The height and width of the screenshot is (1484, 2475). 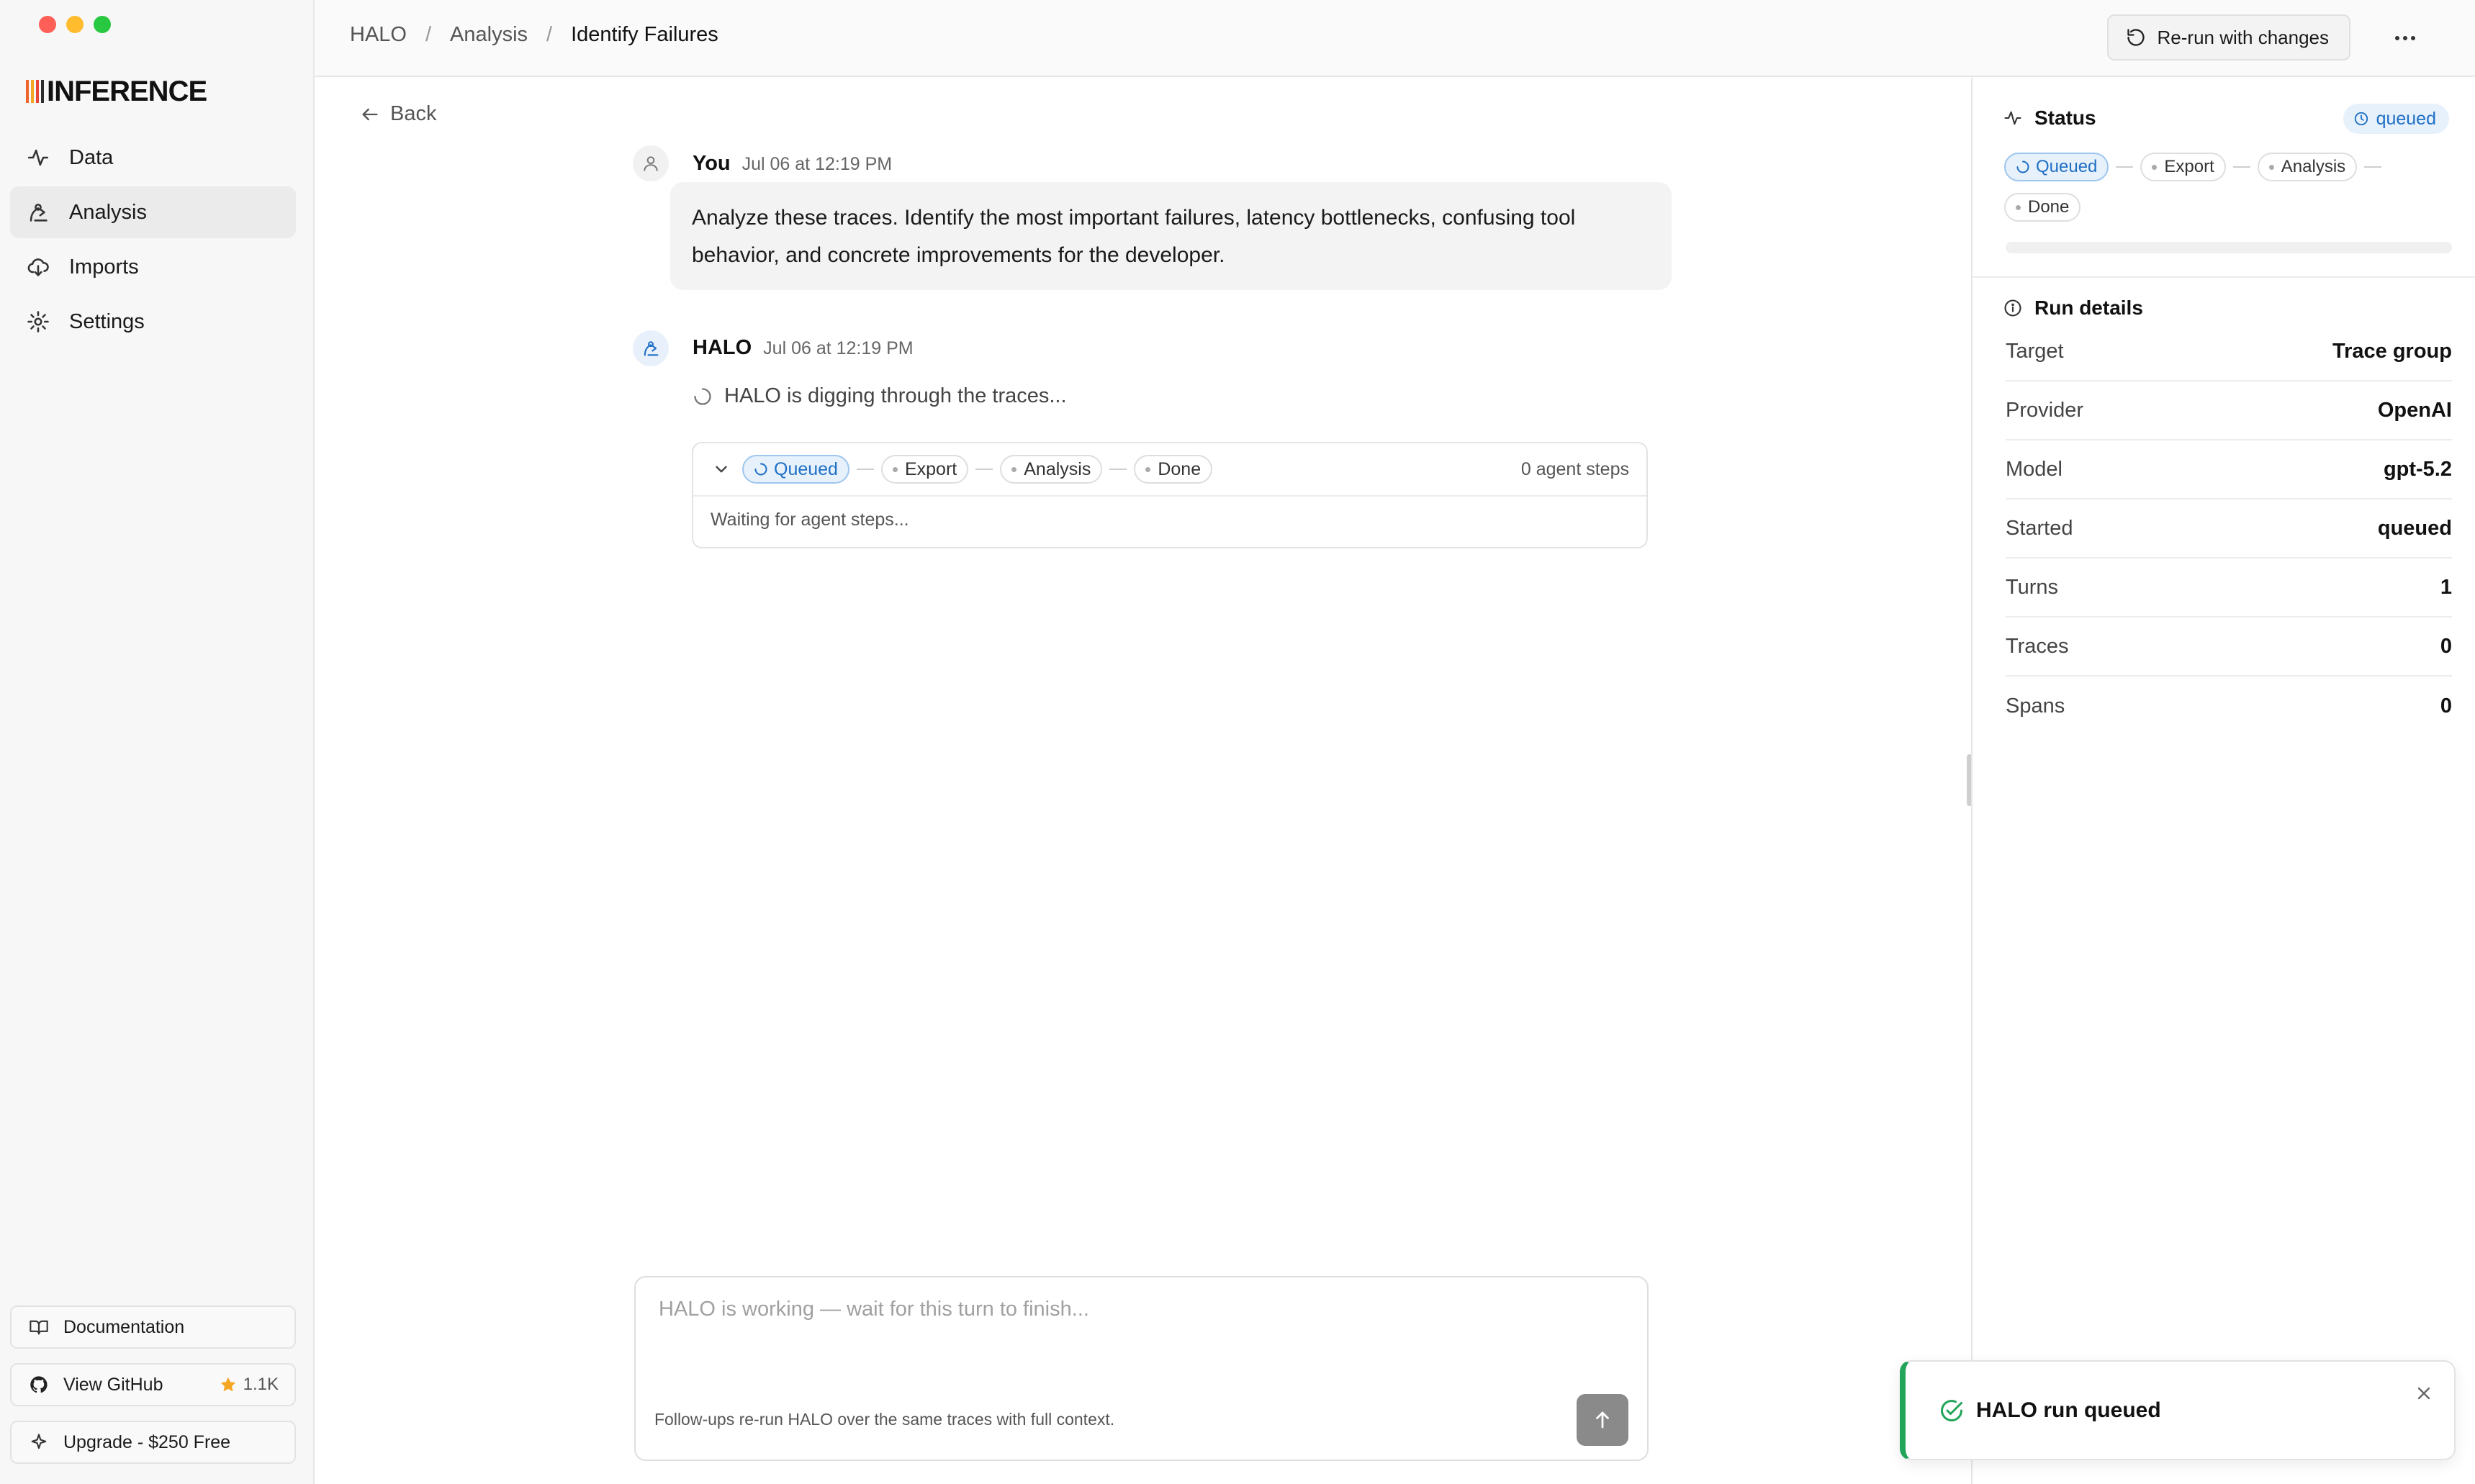 What do you see at coordinates (489, 35) in the screenshot?
I see `breadcrumb-item-analysis: Analysis` at bounding box center [489, 35].